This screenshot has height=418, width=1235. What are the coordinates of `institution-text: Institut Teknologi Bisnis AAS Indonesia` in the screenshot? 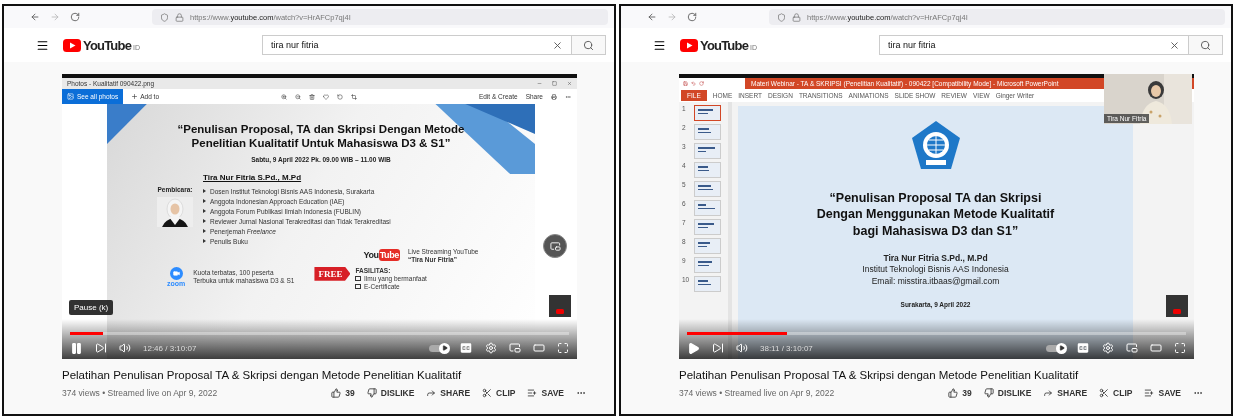 It's located at (935, 270).